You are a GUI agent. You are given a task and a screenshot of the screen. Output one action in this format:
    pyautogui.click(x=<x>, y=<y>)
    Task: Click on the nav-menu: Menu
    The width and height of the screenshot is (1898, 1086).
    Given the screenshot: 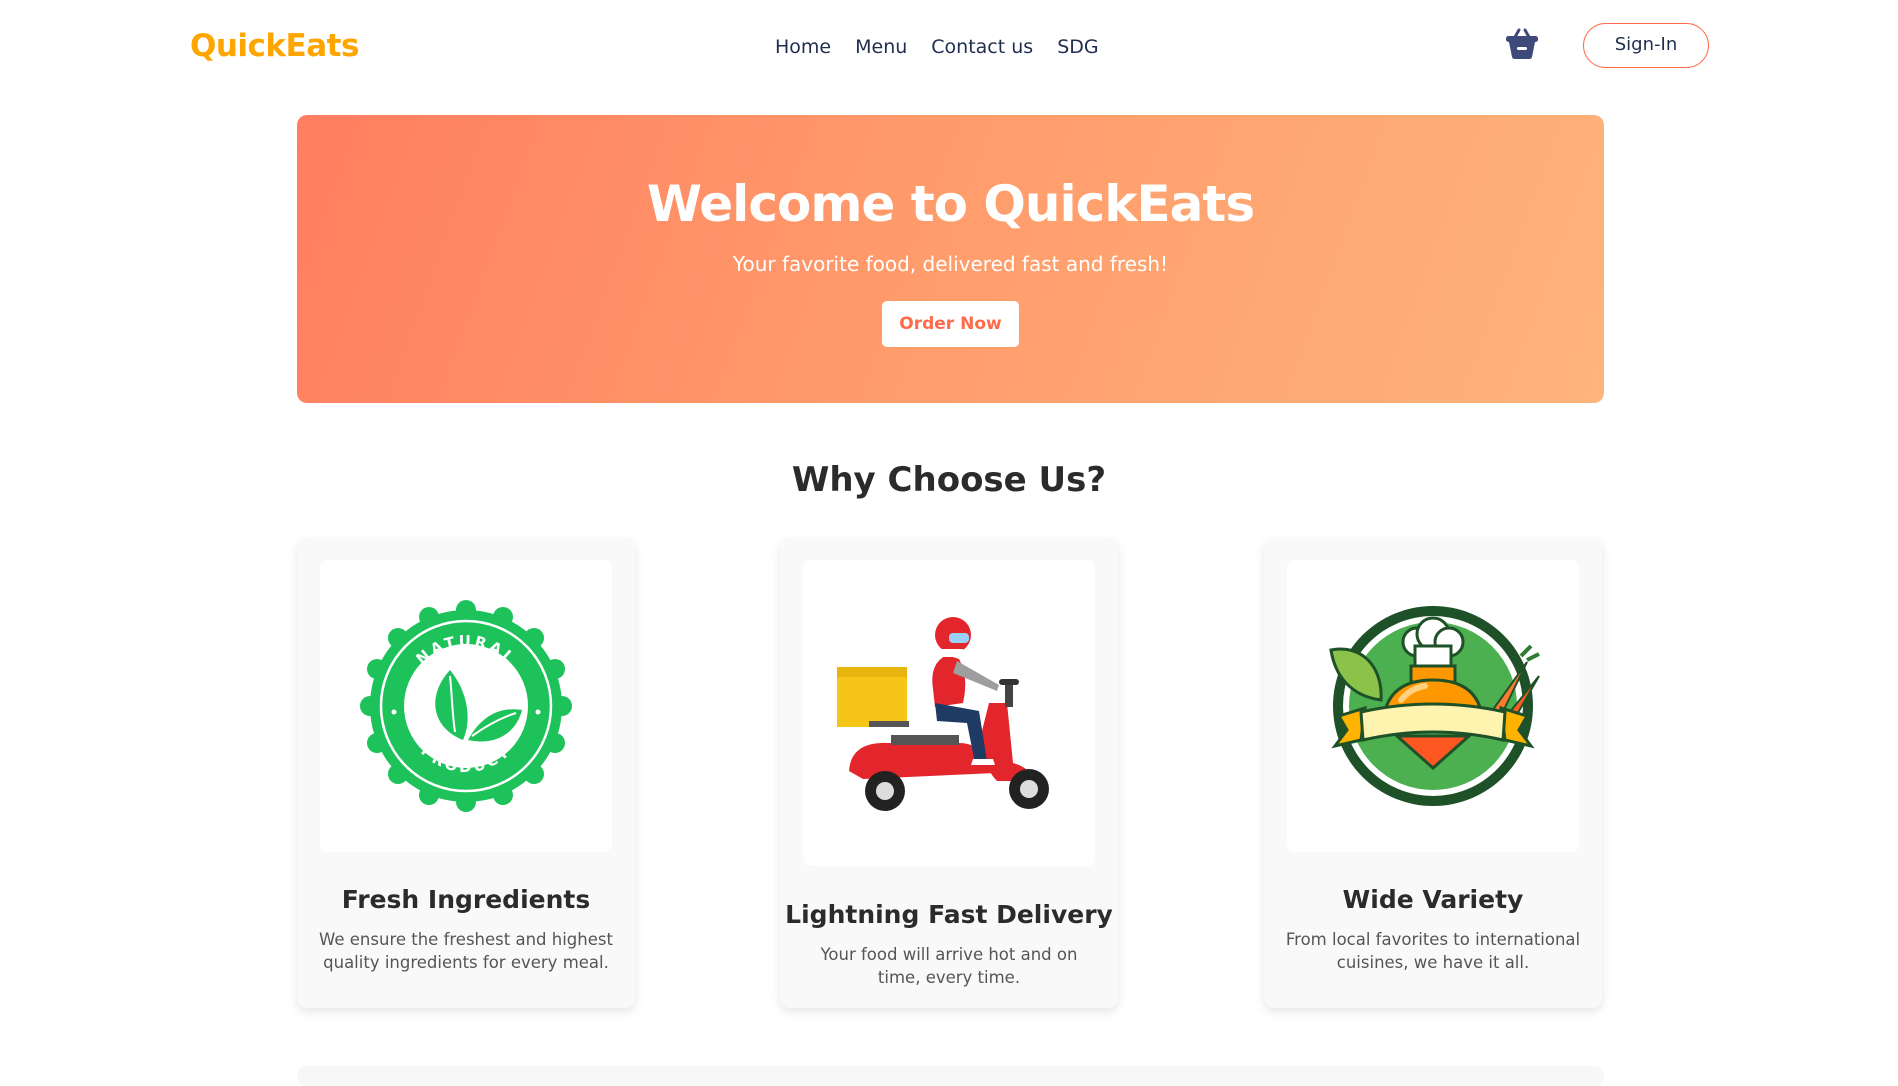 What is the action you would take?
    pyautogui.click(x=881, y=47)
    